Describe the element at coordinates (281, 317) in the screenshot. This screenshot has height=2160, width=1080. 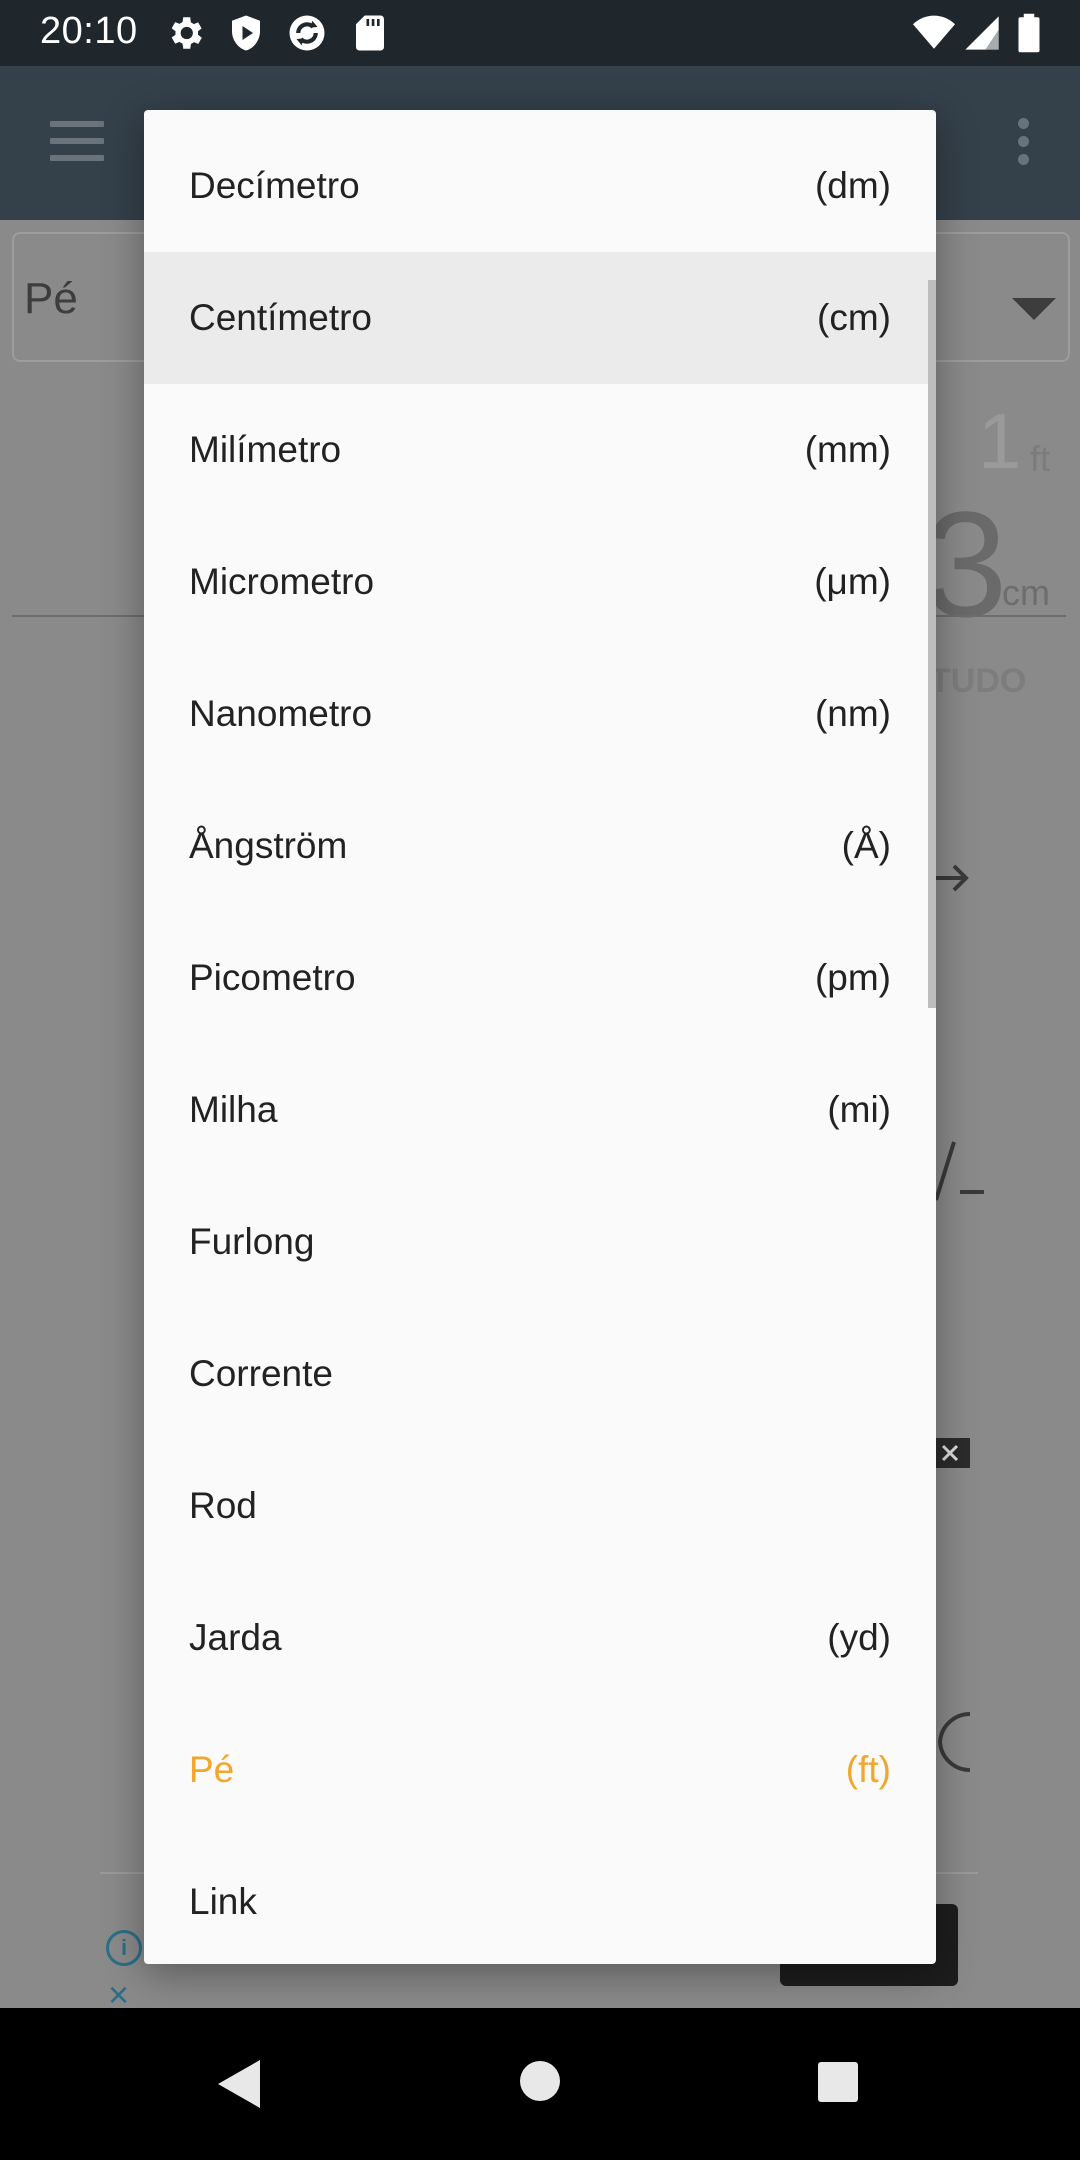
I see `unit-label: Centímetro` at that location.